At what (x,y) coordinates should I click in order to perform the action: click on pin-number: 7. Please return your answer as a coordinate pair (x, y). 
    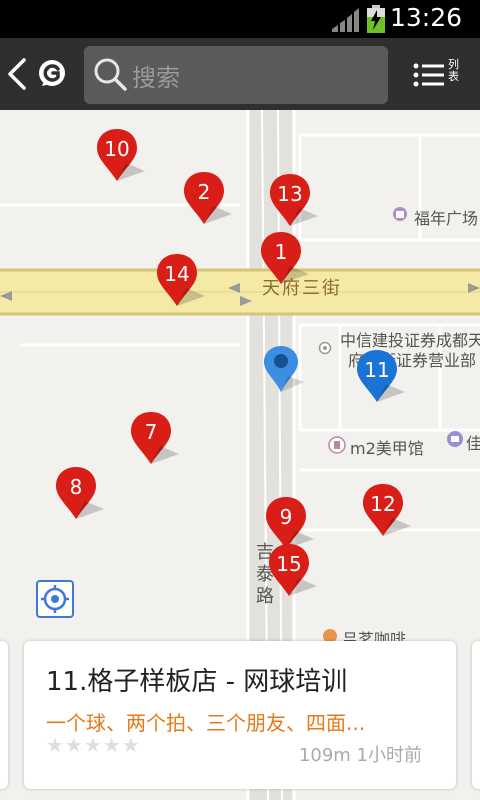
    Looking at the image, I should click on (151, 432).